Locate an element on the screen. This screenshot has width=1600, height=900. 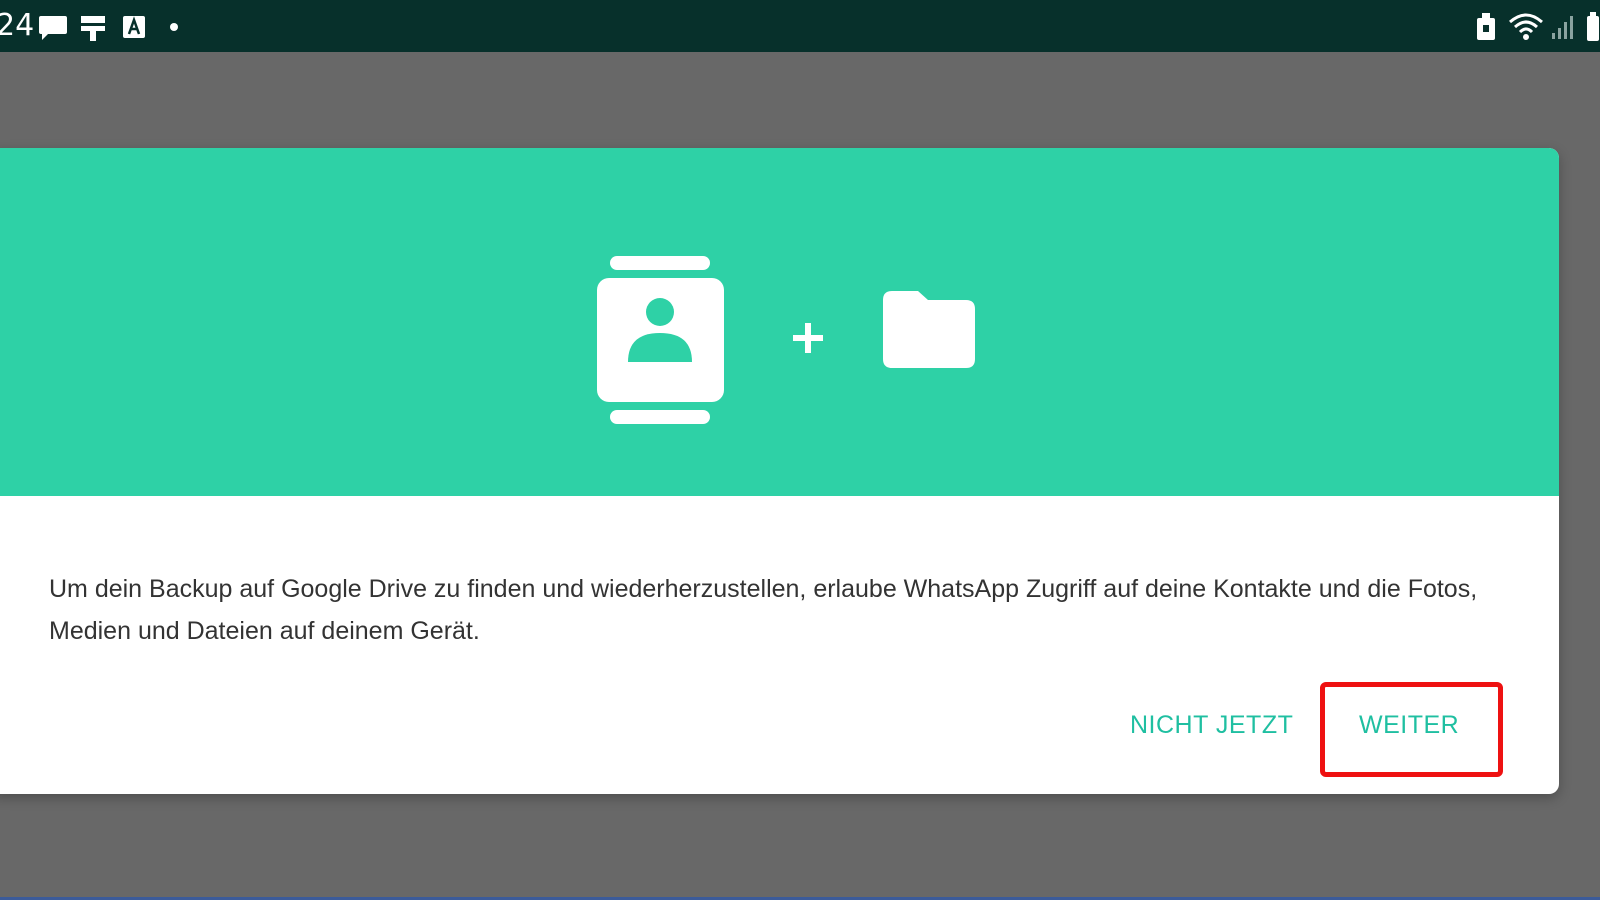
status-time: 24 is located at coordinates (17, 25).